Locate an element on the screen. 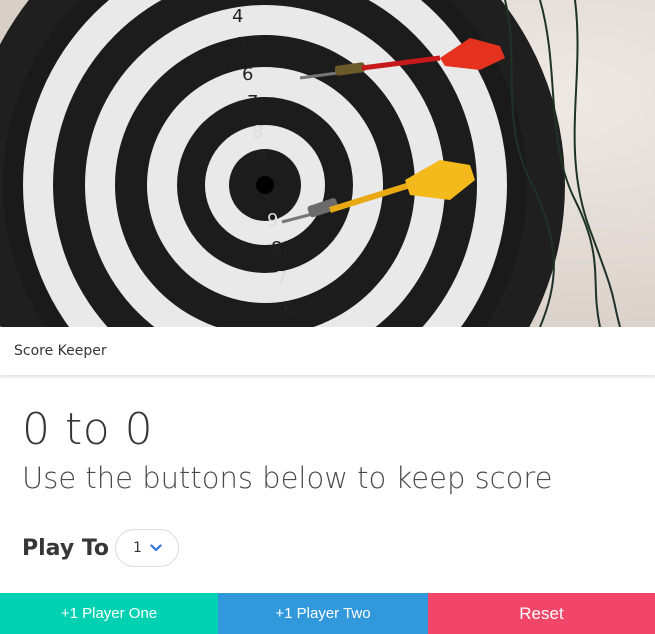 This screenshot has width=655, height=634. play-to-selected-value: 1 is located at coordinates (137, 548).